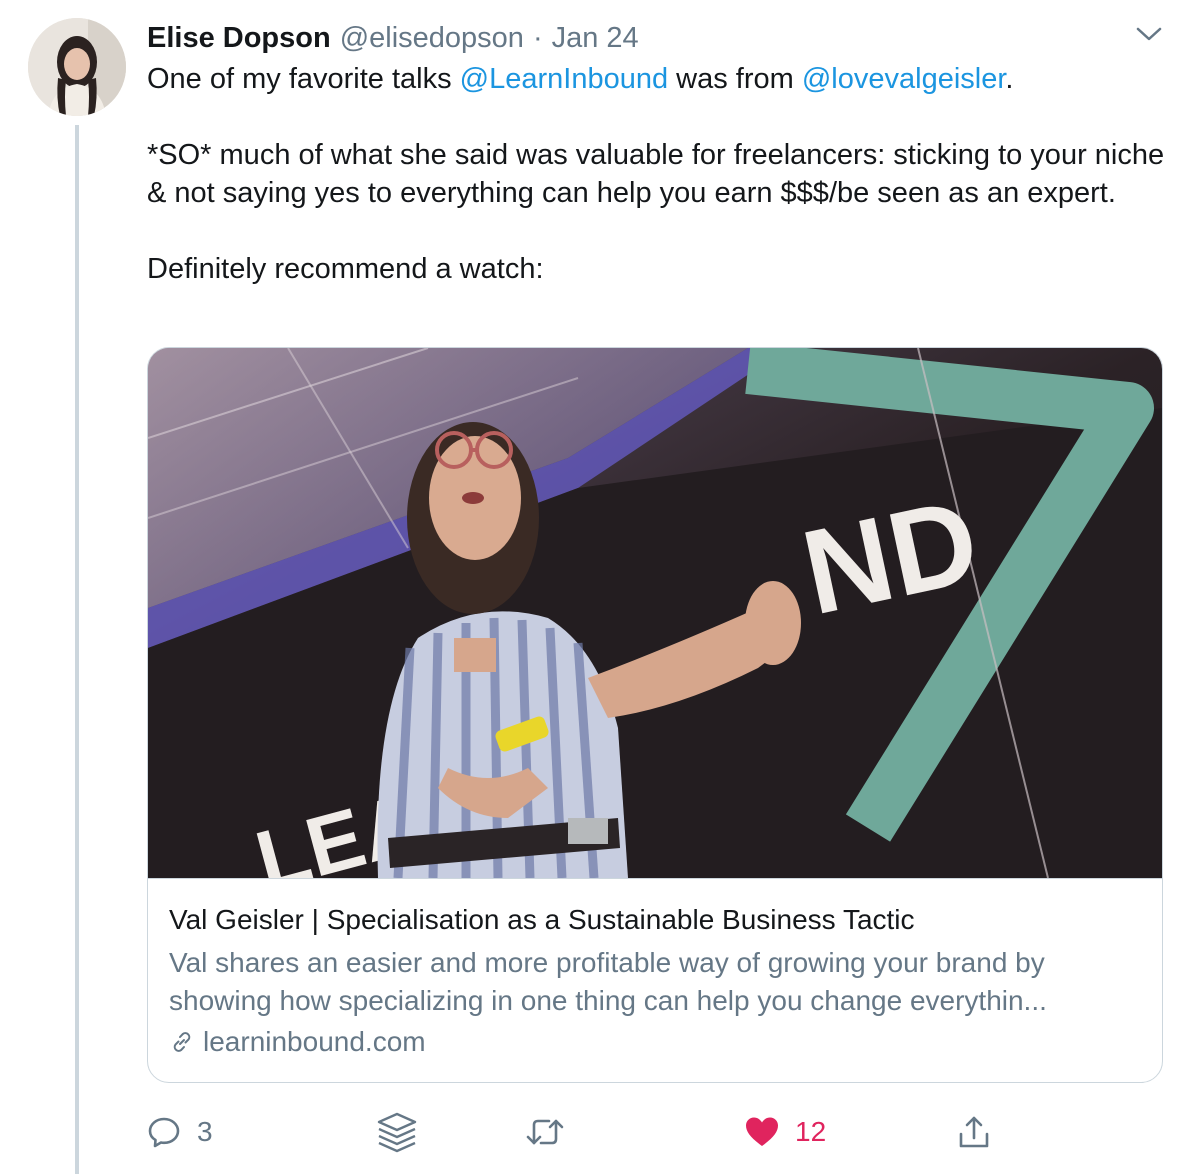  I want to click on link-chain-icon, so click(182, 1042).